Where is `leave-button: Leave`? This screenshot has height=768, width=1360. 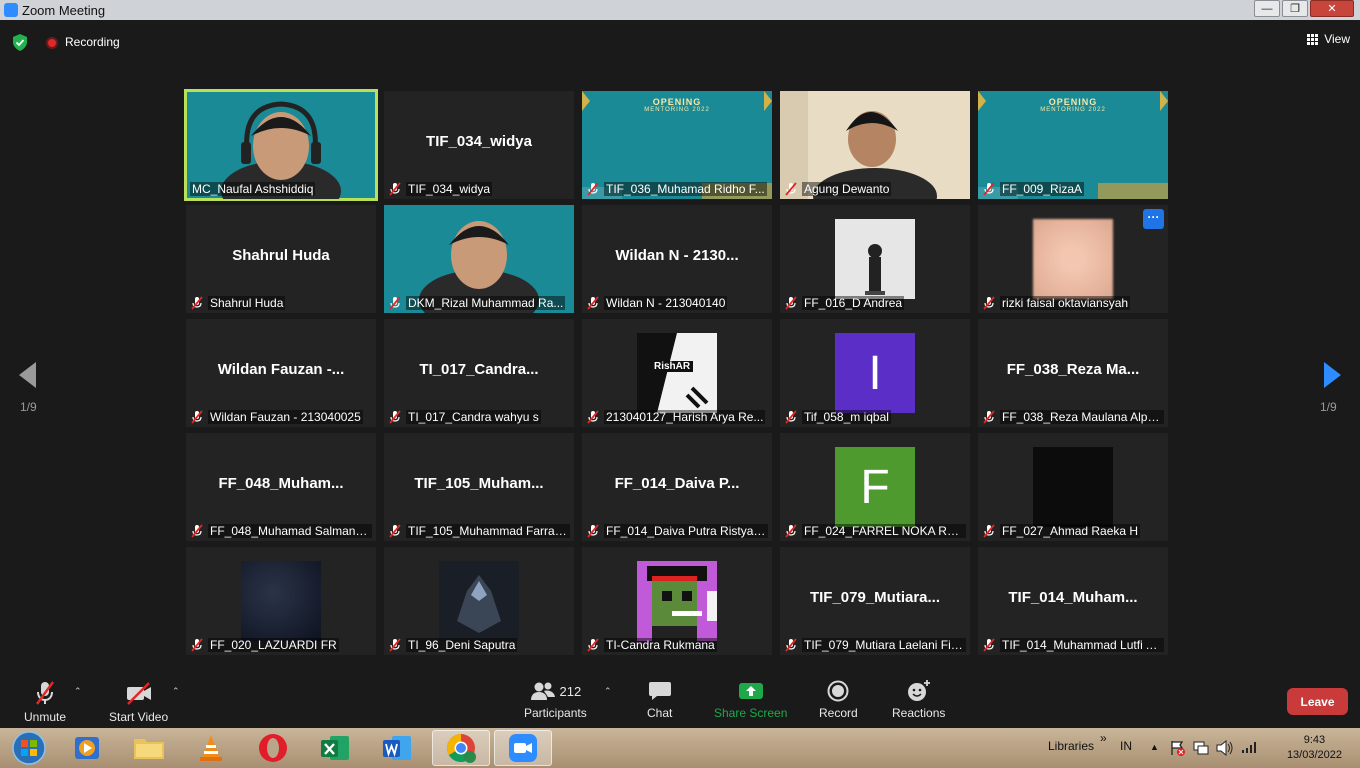
leave-button: Leave is located at coordinates (1317, 701).